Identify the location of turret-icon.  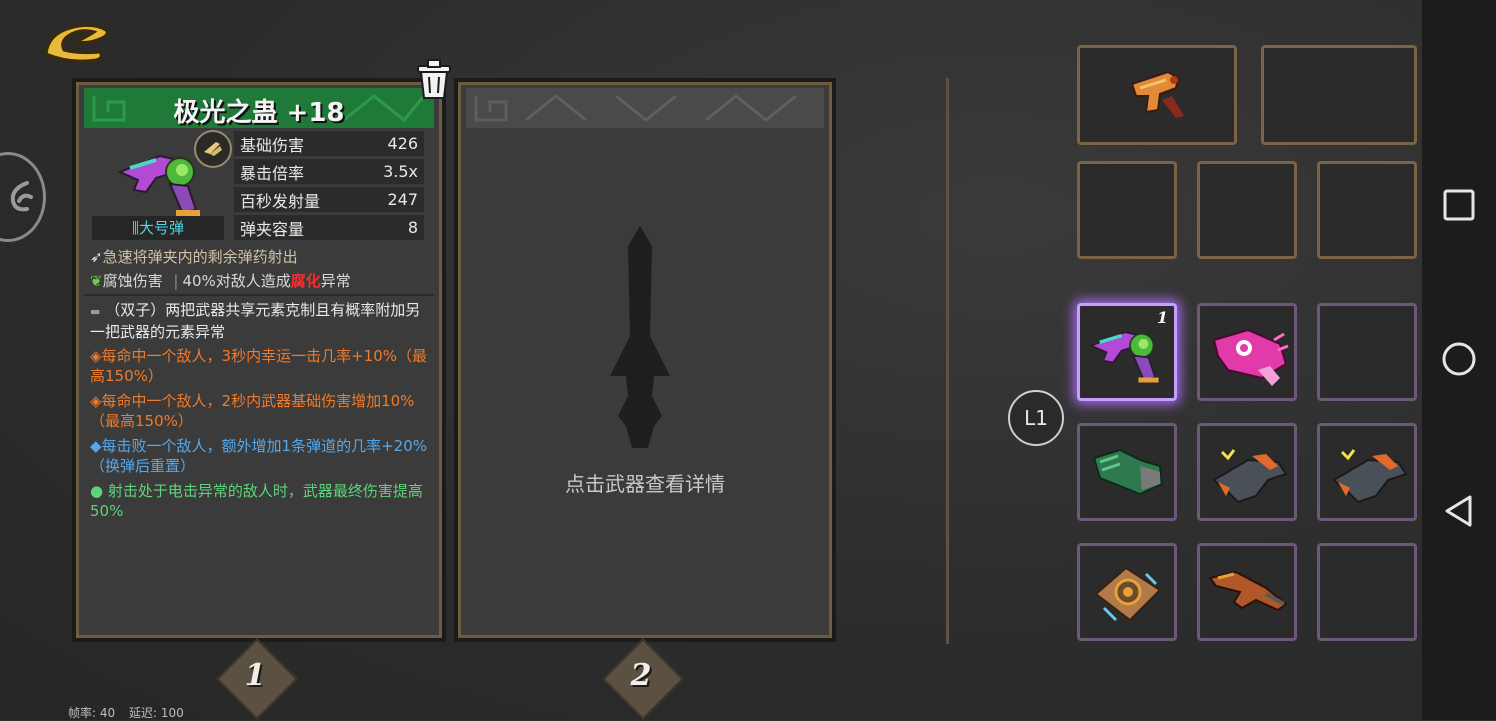
(1128, 594).